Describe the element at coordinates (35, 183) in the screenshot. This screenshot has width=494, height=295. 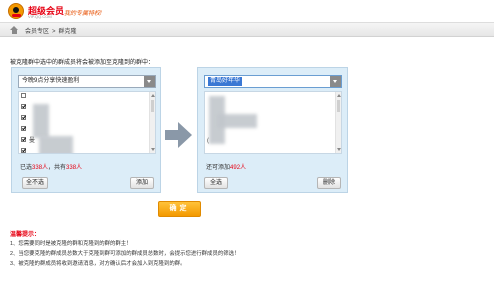
I see `unselect-all-button: 全不选` at that location.